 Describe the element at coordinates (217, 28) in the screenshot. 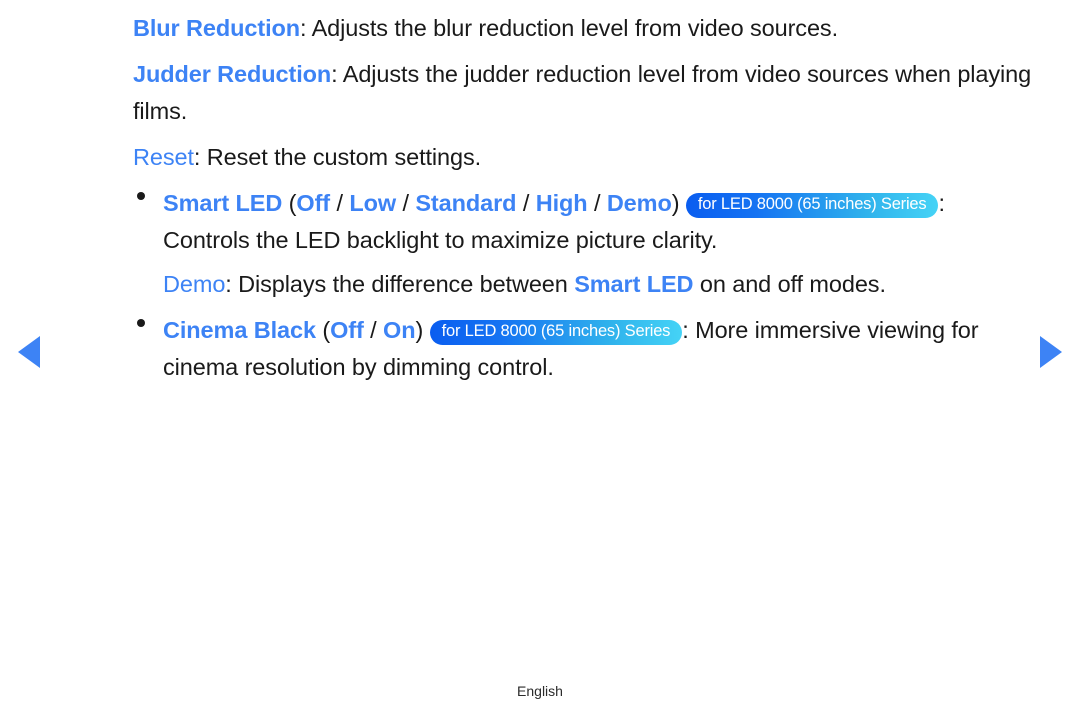

I see `term-blur-reduction: Blur Reduction` at that location.